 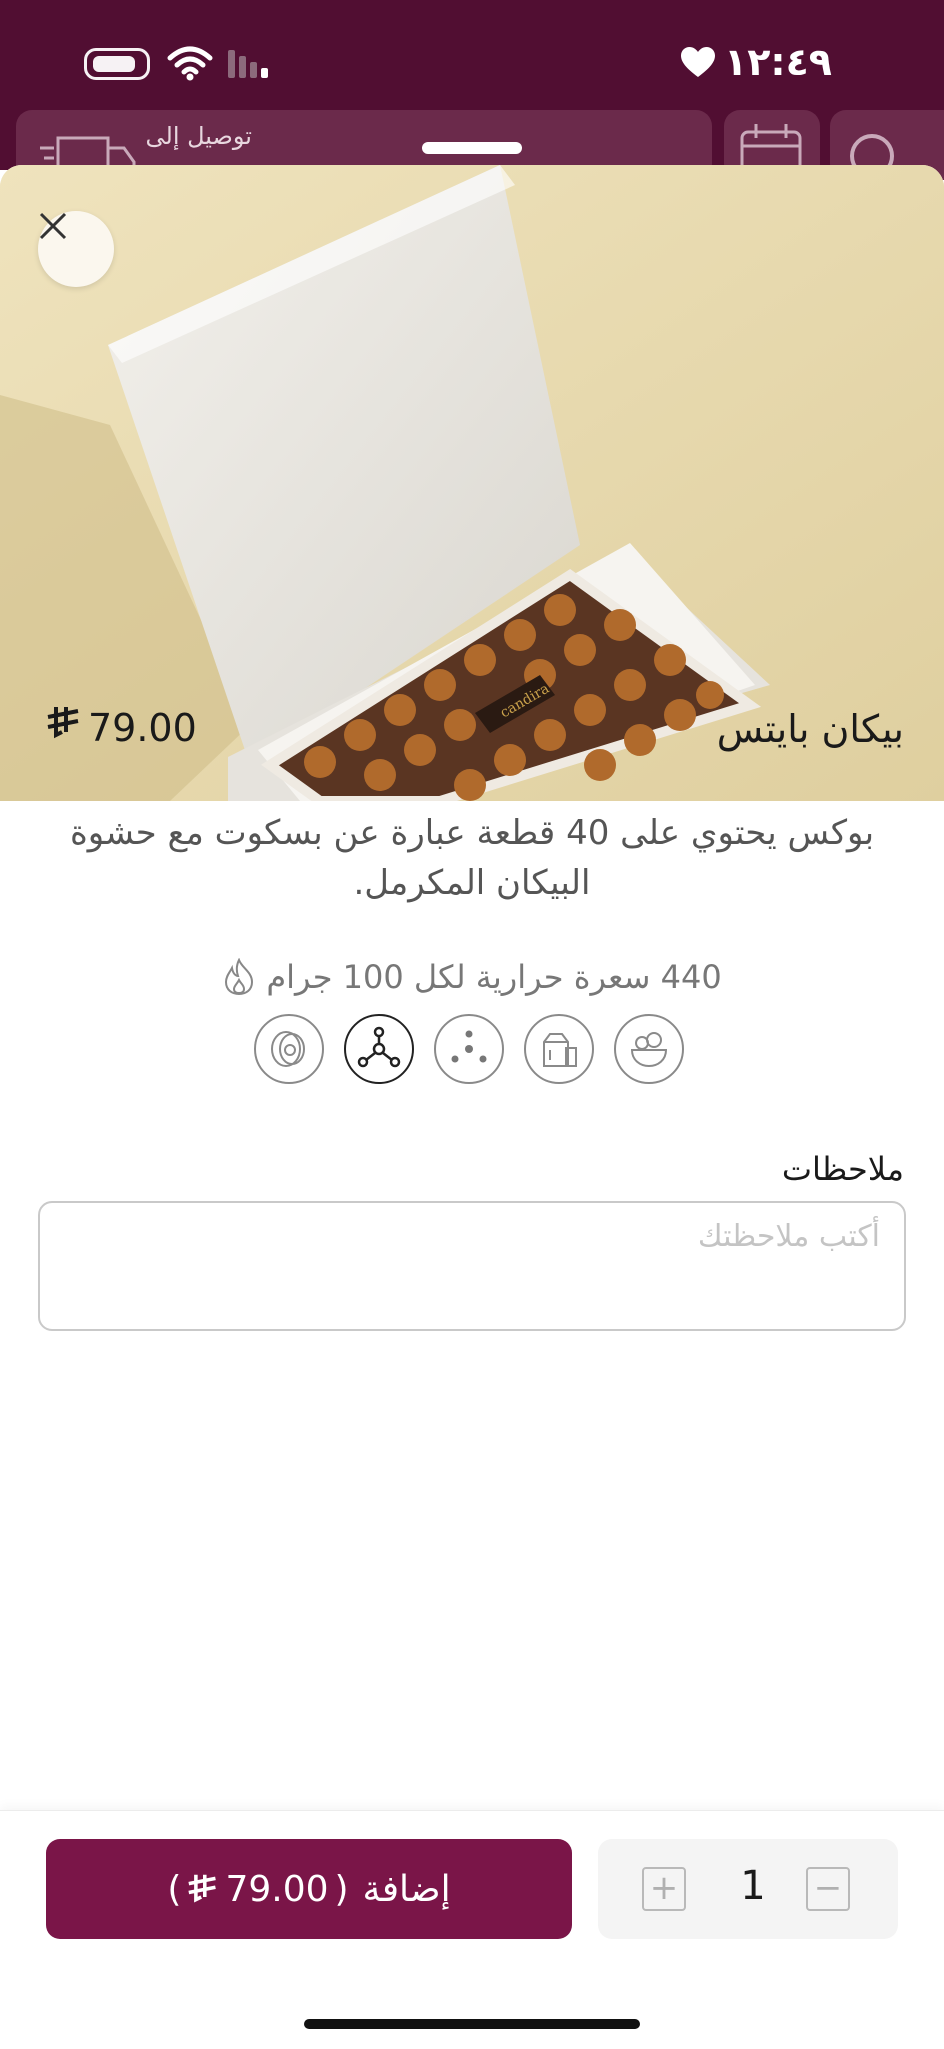 I want to click on allergen-icons, so click(x=474, y=1051).